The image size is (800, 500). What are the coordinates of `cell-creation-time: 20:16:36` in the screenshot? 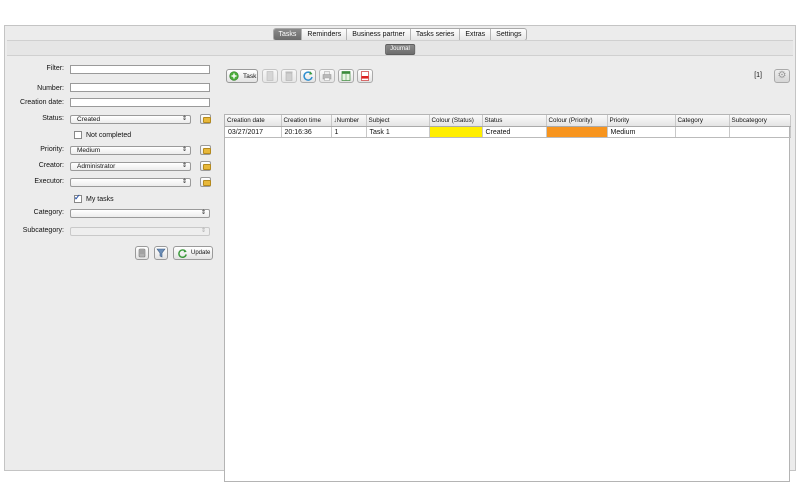 It's located at (306, 132).